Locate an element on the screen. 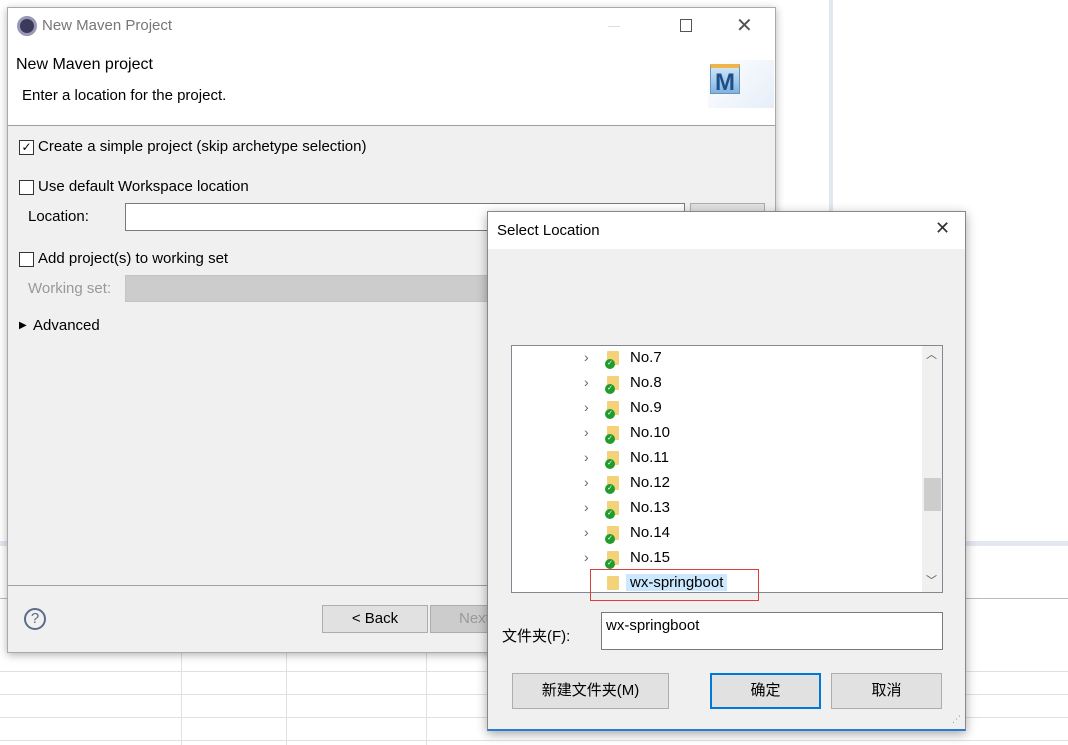 The height and width of the screenshot is (745, 1068). title-bar: Select Location ✕ is located at coordinates (726, 230).